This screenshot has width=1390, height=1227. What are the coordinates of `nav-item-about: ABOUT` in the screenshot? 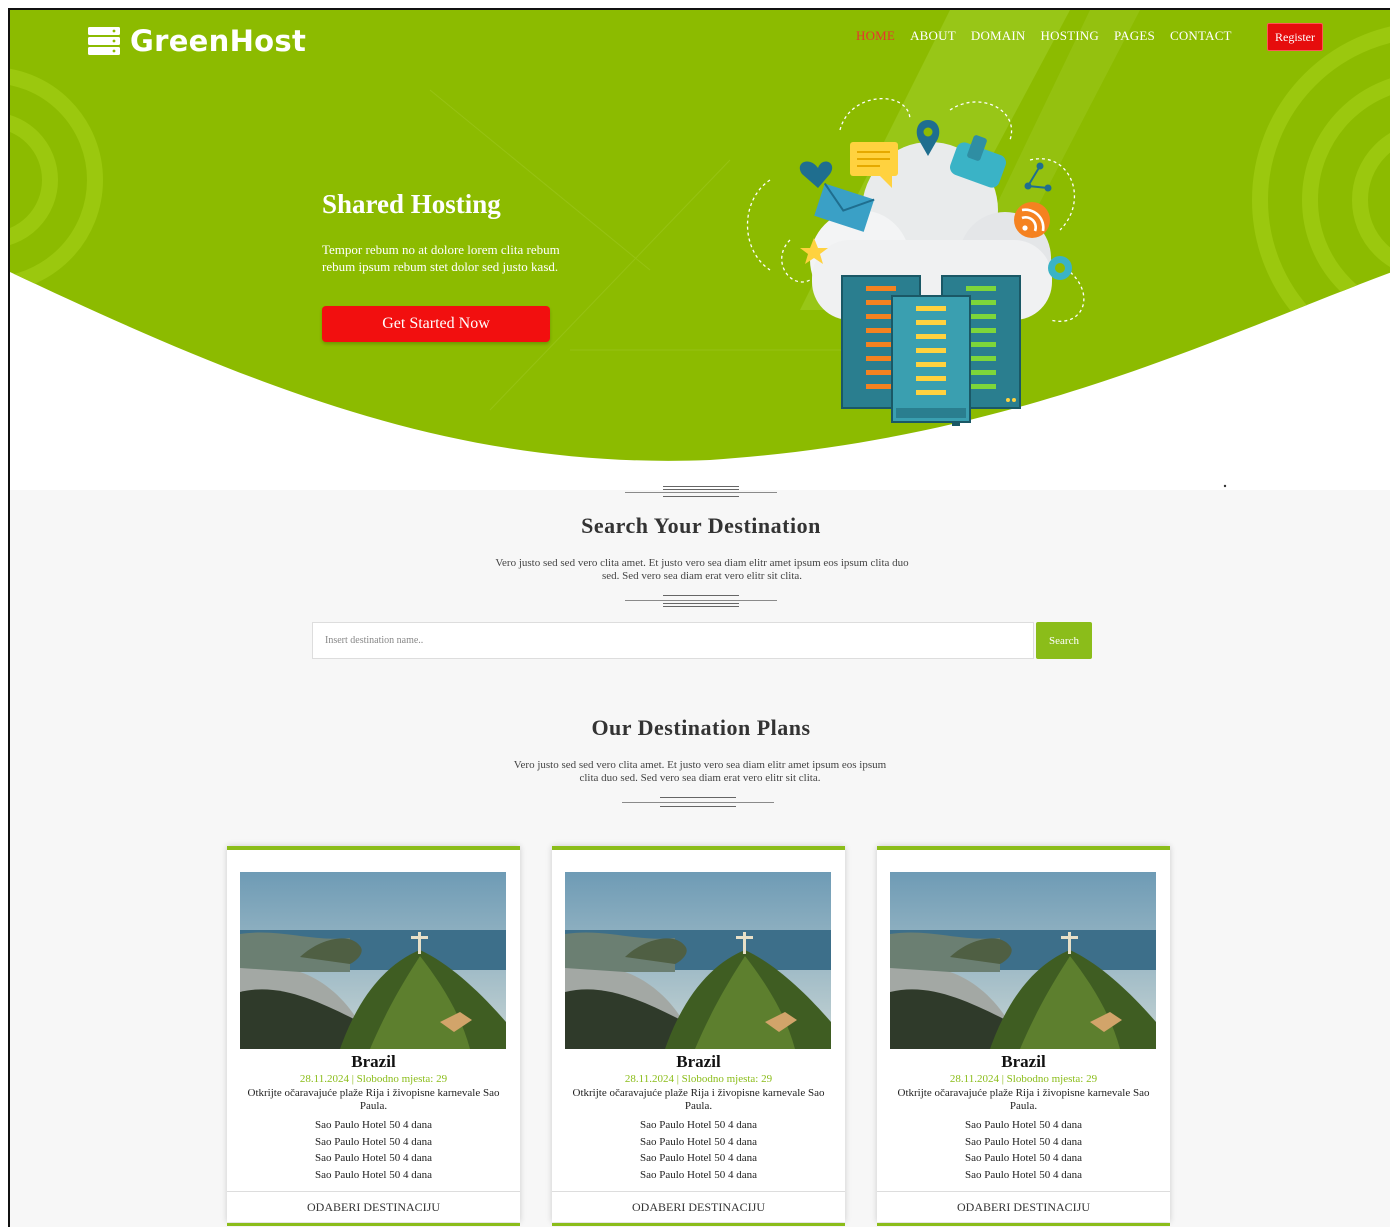 It's located at (933, 36).